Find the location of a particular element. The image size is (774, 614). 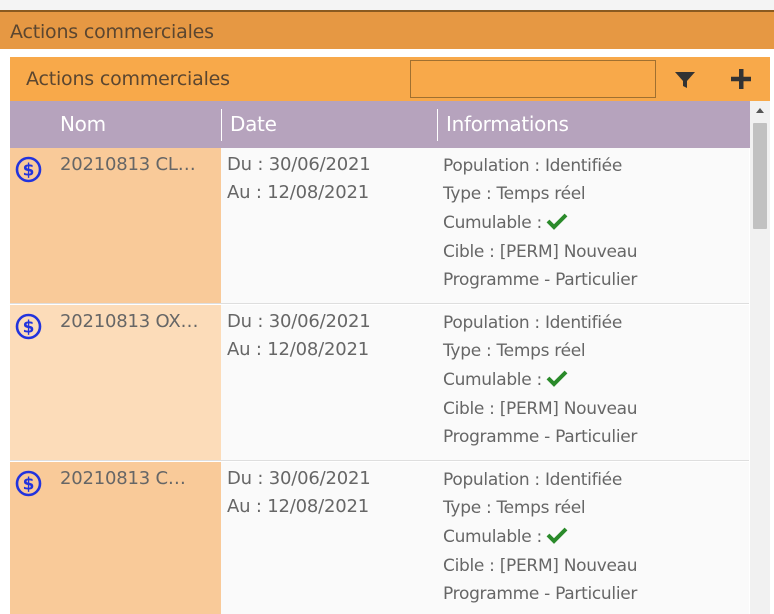

search-input is located at coordinates (533, 79).